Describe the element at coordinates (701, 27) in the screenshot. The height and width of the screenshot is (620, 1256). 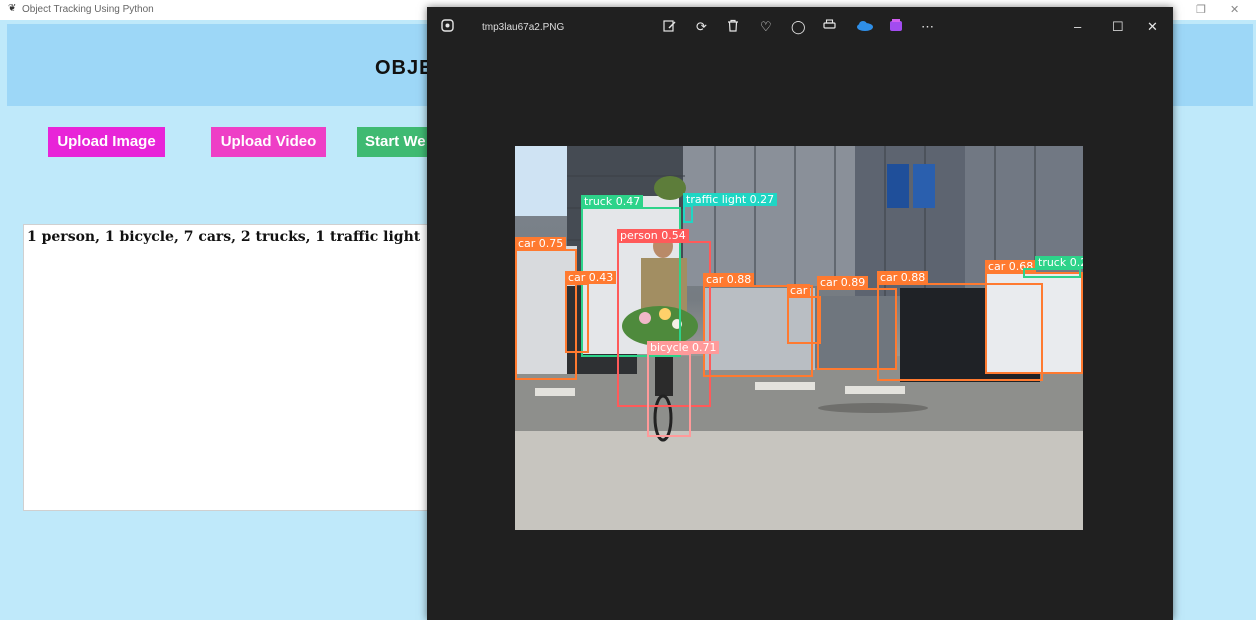
I see `rotate-icon: ⟳` at that location.